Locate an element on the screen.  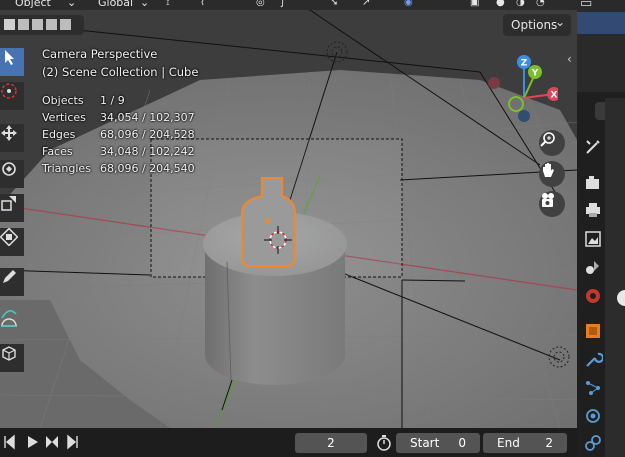
render-camera-icon is located at coordinates (592, 182).